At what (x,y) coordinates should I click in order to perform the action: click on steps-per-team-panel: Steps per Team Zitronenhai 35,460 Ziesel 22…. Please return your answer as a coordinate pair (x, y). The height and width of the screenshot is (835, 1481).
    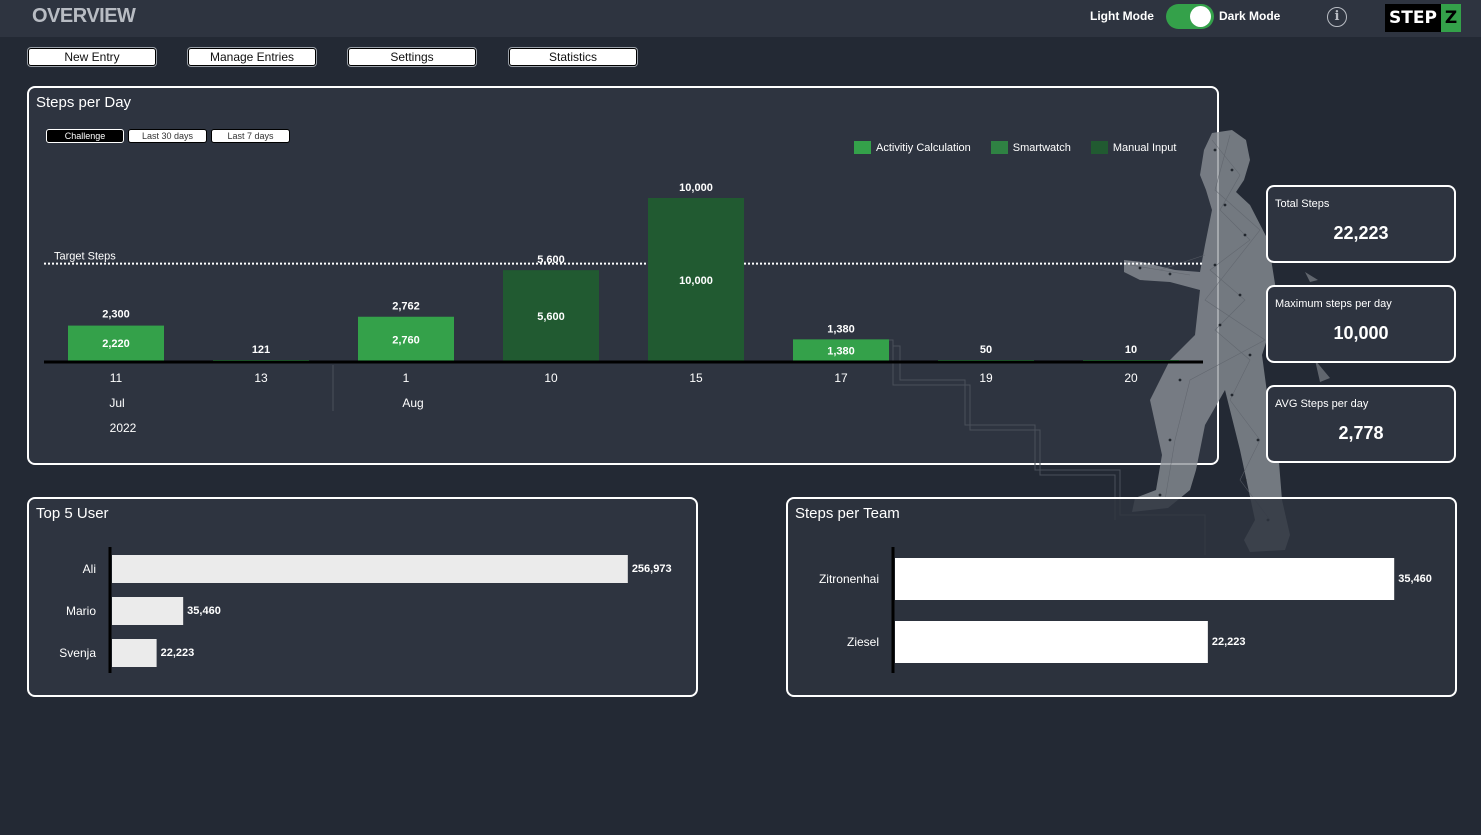
    Looking at the image, I should click on (1121, 597).